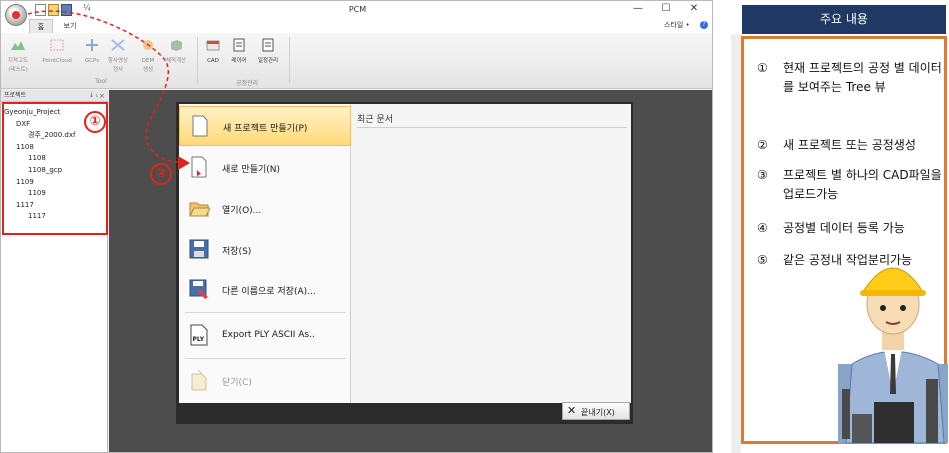 Image resolution: width=949 pixels, height=453 pixels. I want to click on info-text: 현재 프로젝트의 공정 별 데이터를 보여주는 Tree 뷰, so click(862, 77).